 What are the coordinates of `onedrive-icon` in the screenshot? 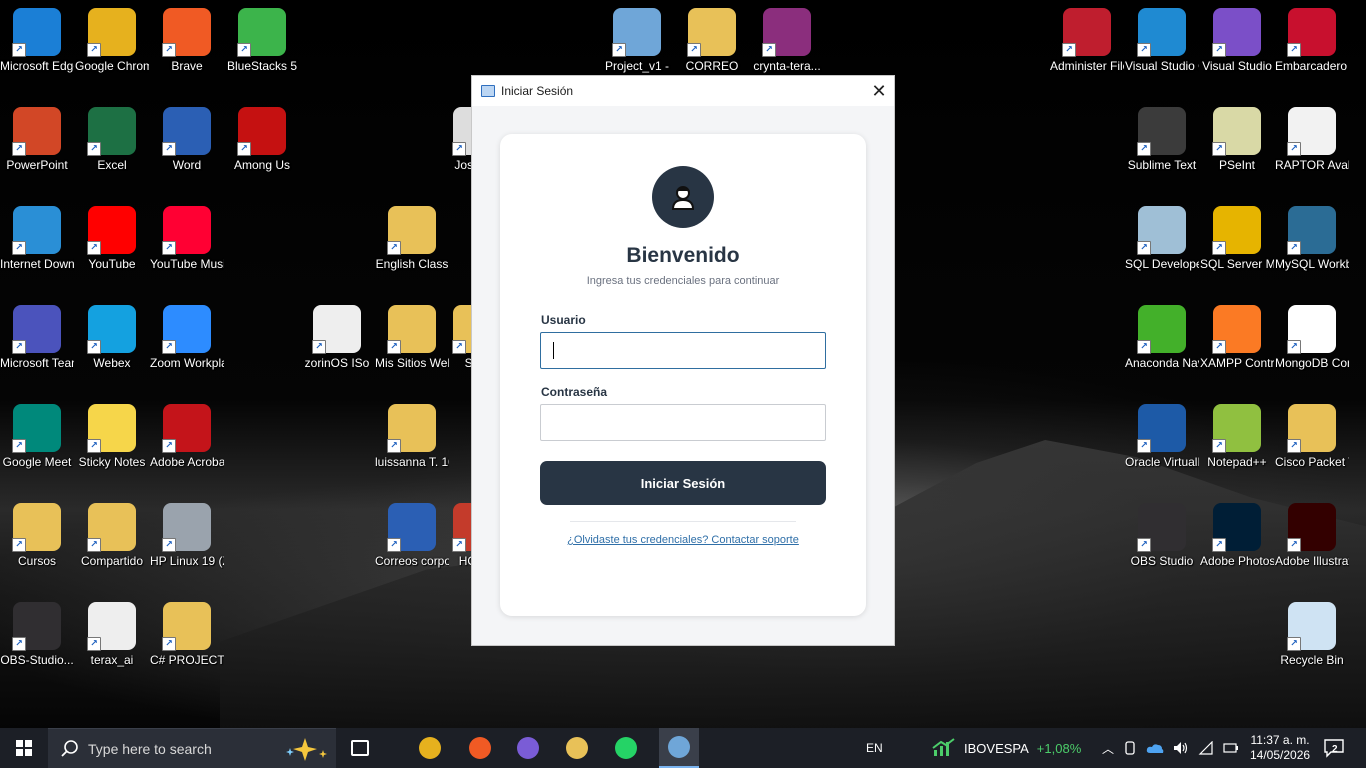 It's located at (1155, 748).